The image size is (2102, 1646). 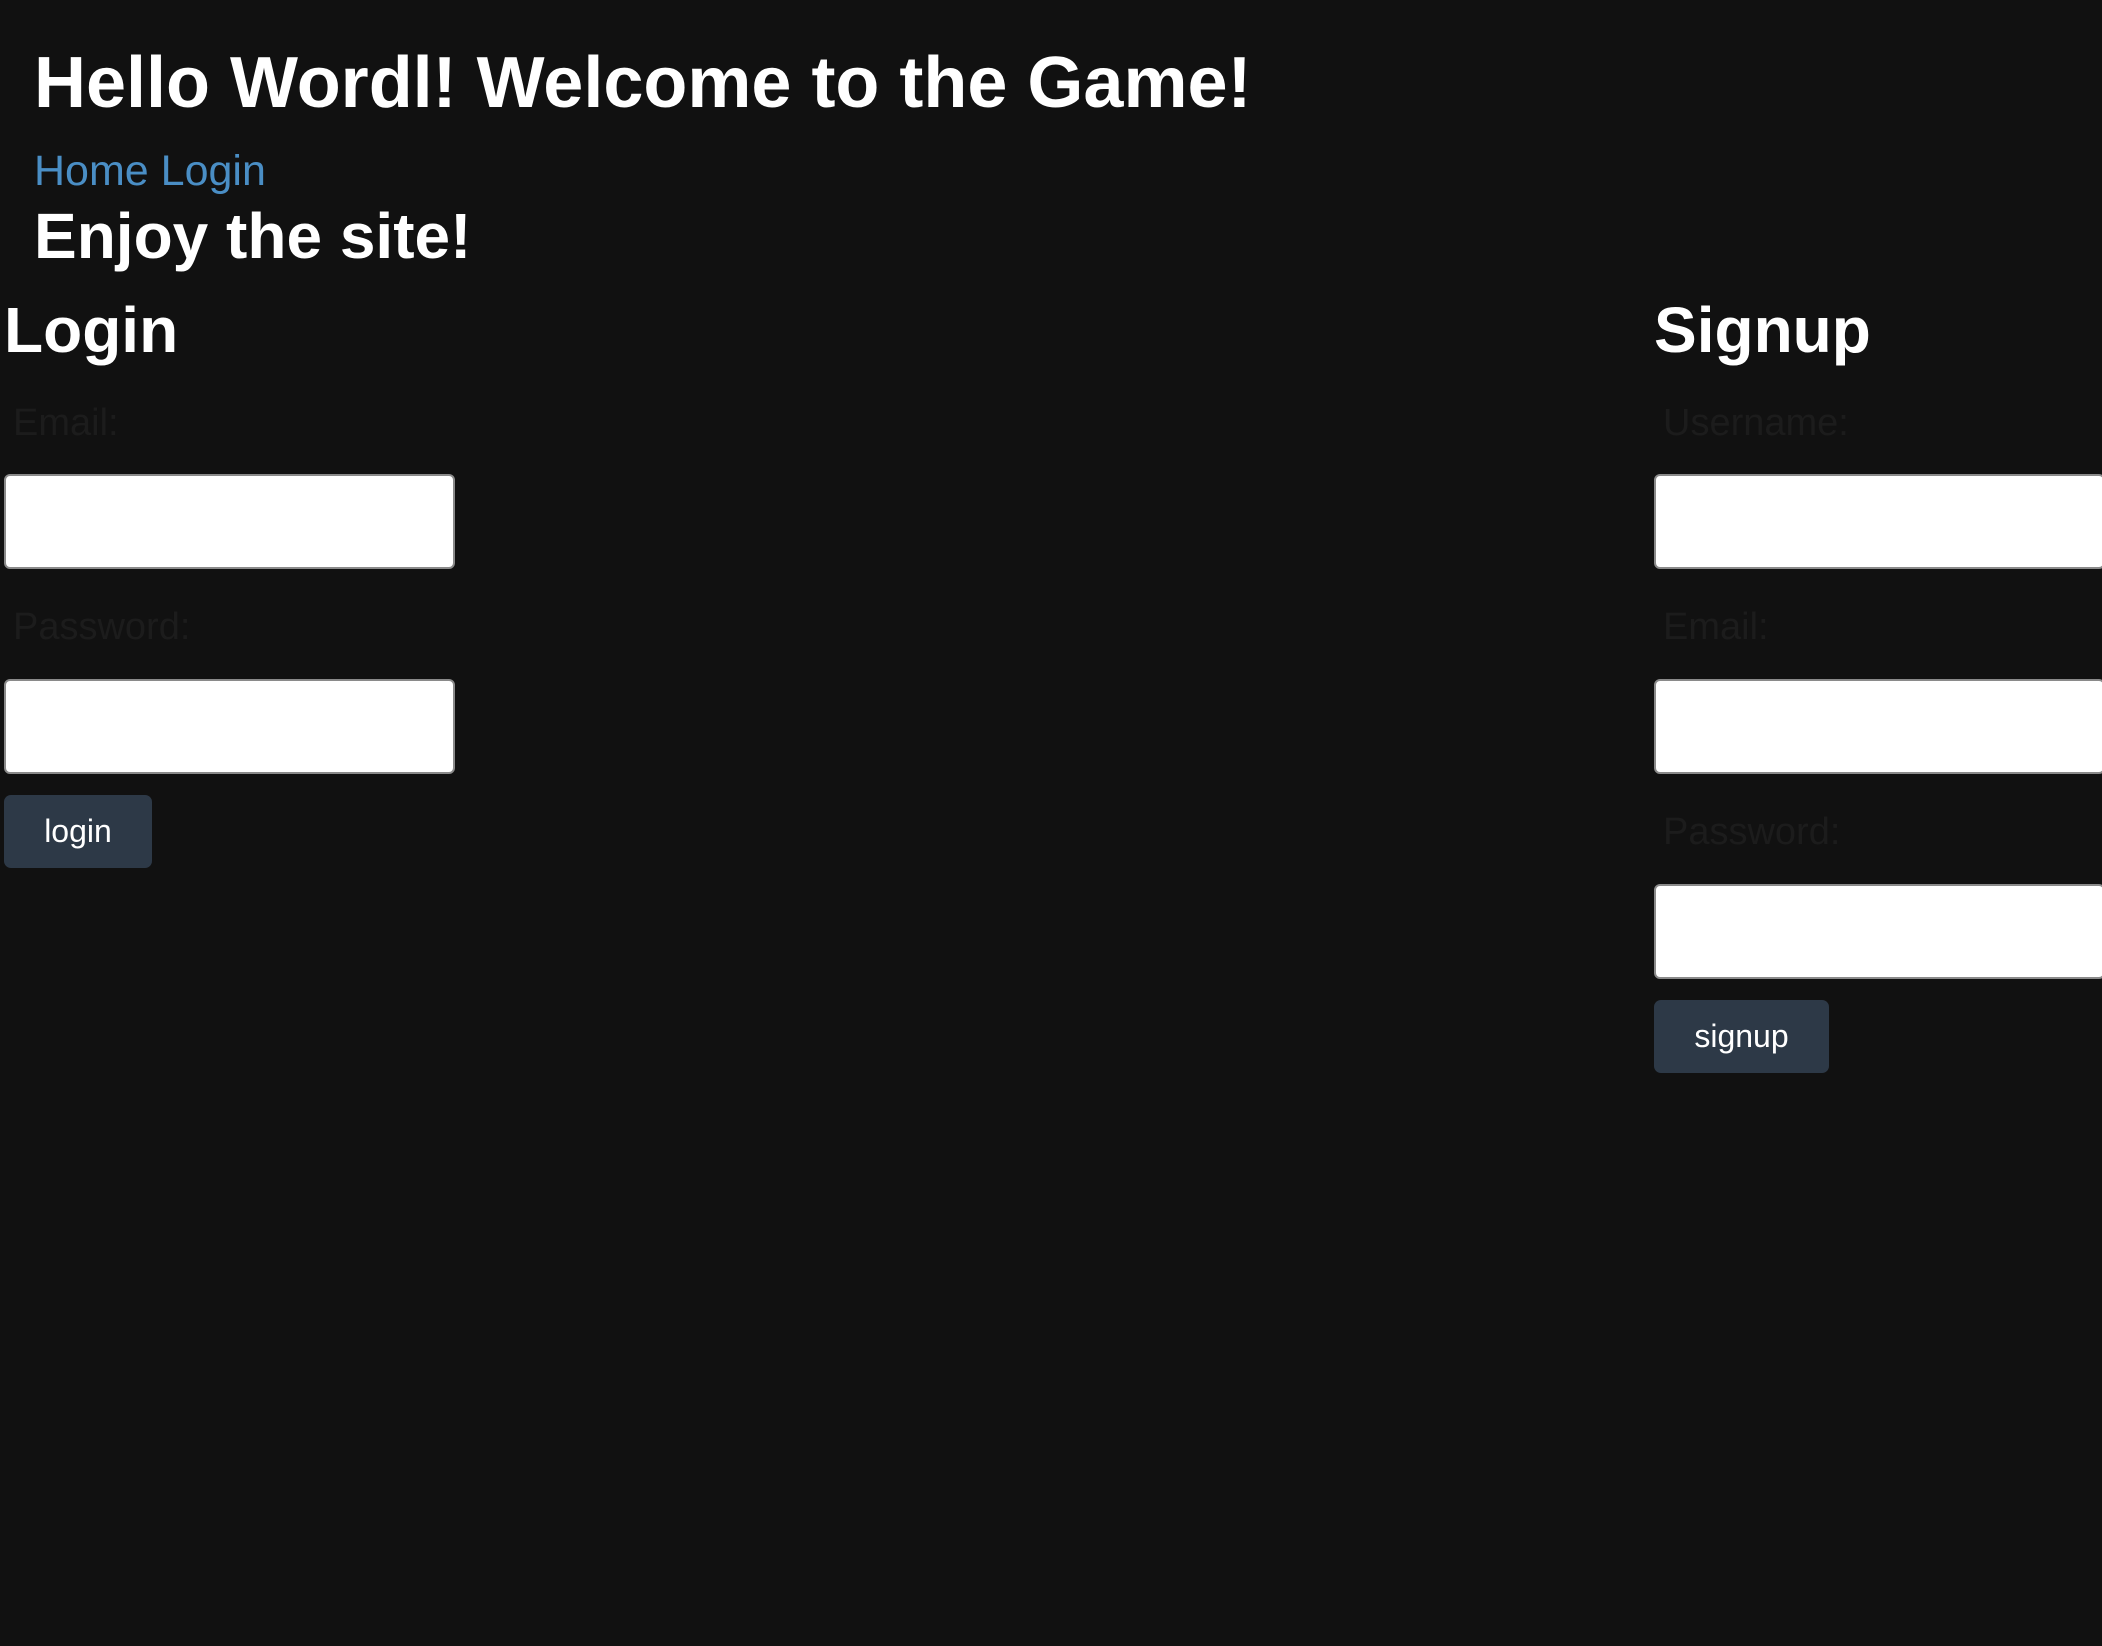 What do you see at coordinates (229, 579) in the screenshot?
I see `login-form: Login Email: Password: login` at bounding box center [229, 579].